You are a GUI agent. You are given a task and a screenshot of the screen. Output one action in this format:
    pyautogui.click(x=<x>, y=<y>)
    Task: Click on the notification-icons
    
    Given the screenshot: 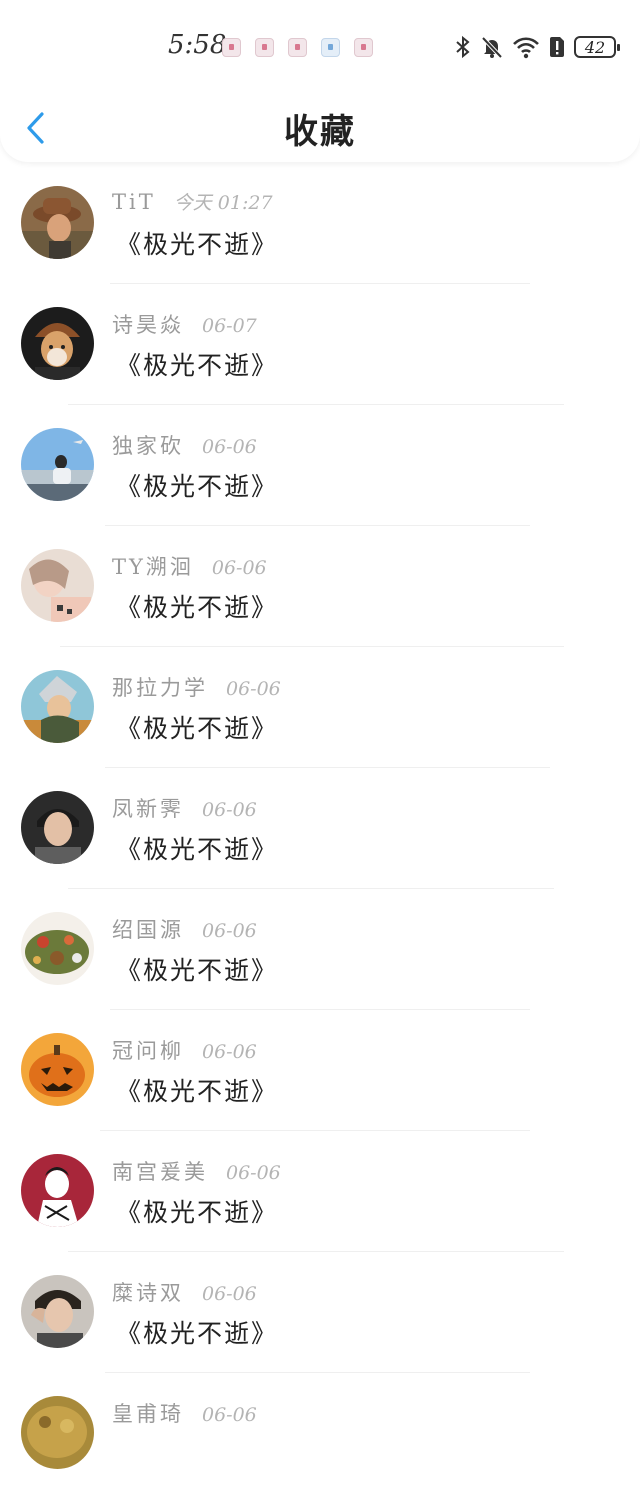 What is the action you would take?
    pyautogui.click(x=297, y=47)
    